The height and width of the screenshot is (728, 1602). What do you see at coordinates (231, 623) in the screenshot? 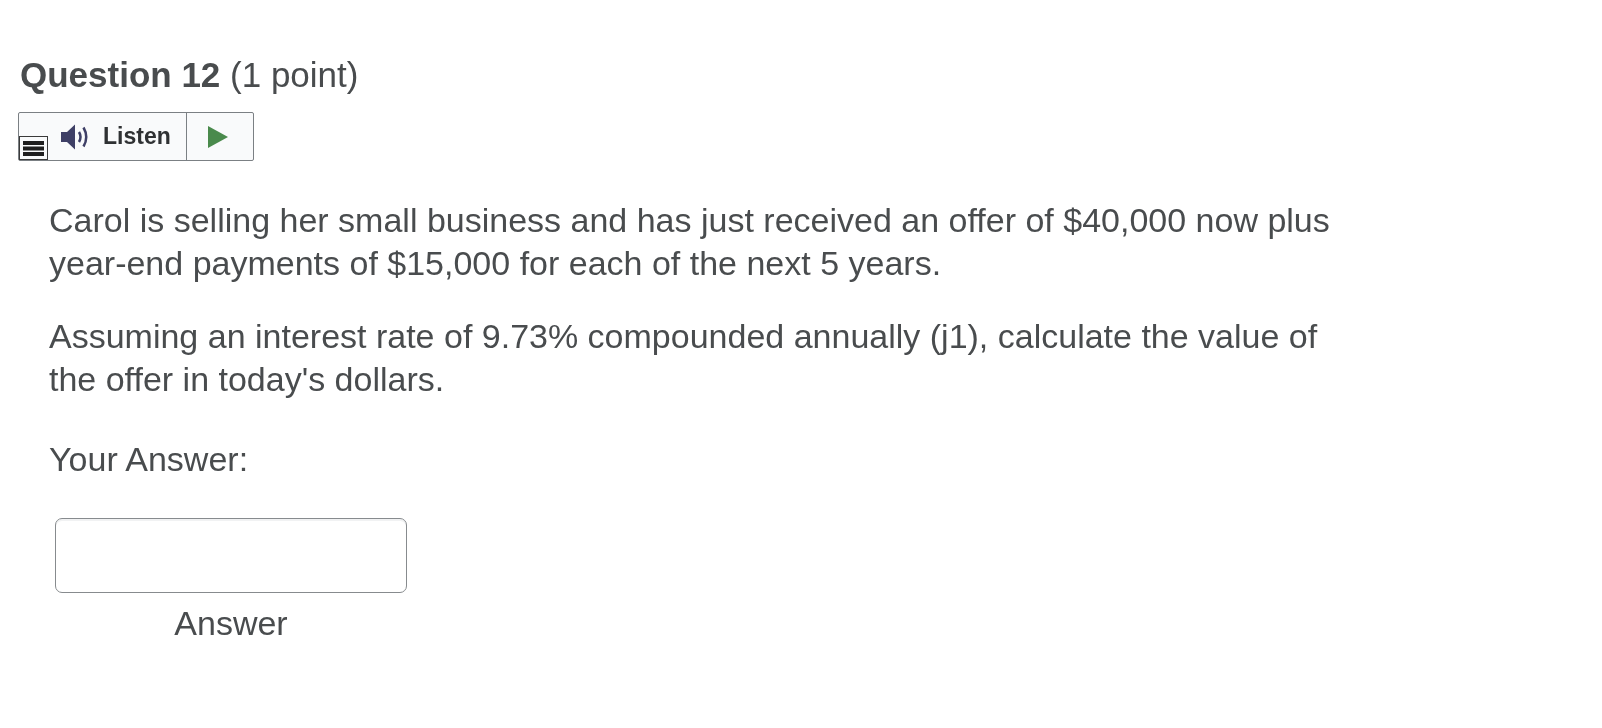
I see `answer-label: Answer` at bounding box center [231, 623].